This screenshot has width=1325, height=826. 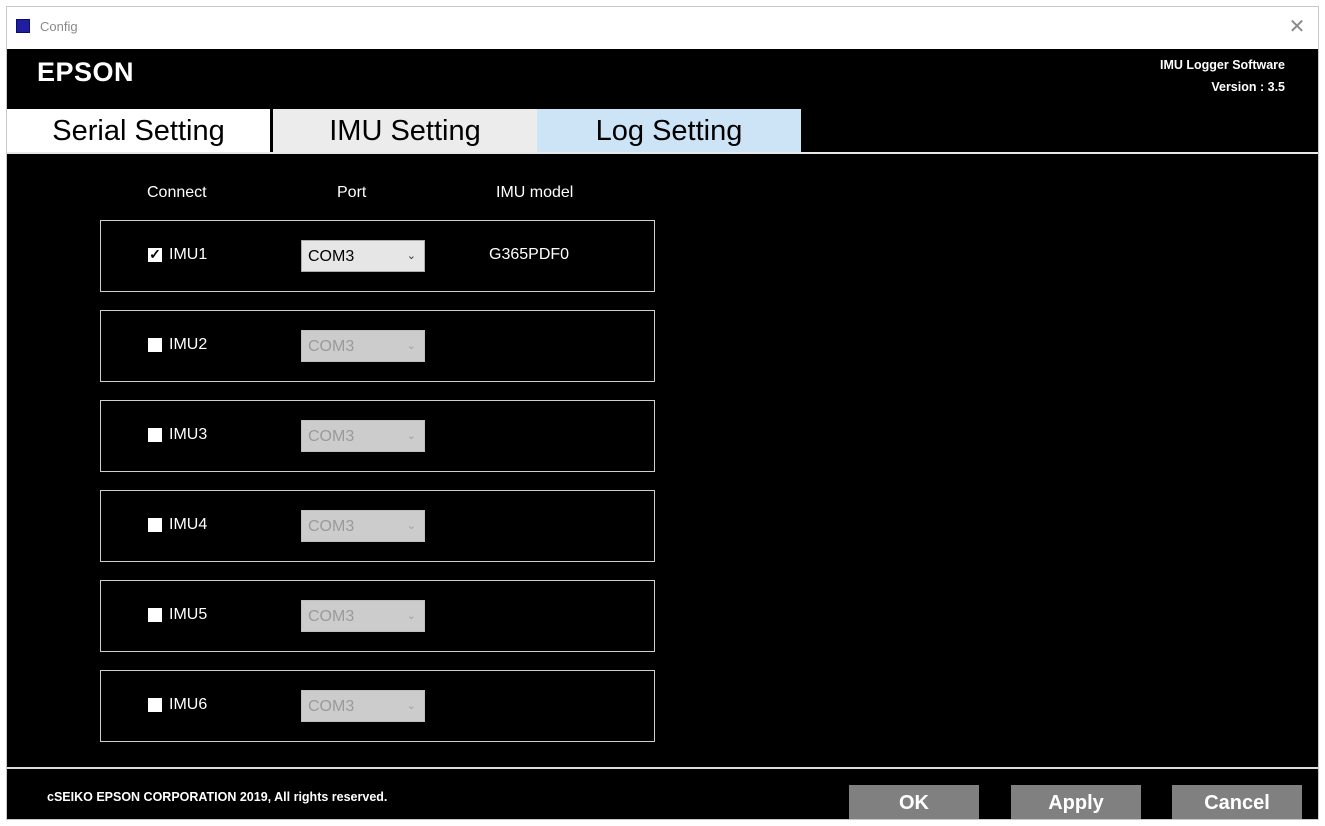 What do you see at coordinates (331, 436) in the screenshot?
I see `imu3-port-value: COM3` at bounding box center [331, 436].